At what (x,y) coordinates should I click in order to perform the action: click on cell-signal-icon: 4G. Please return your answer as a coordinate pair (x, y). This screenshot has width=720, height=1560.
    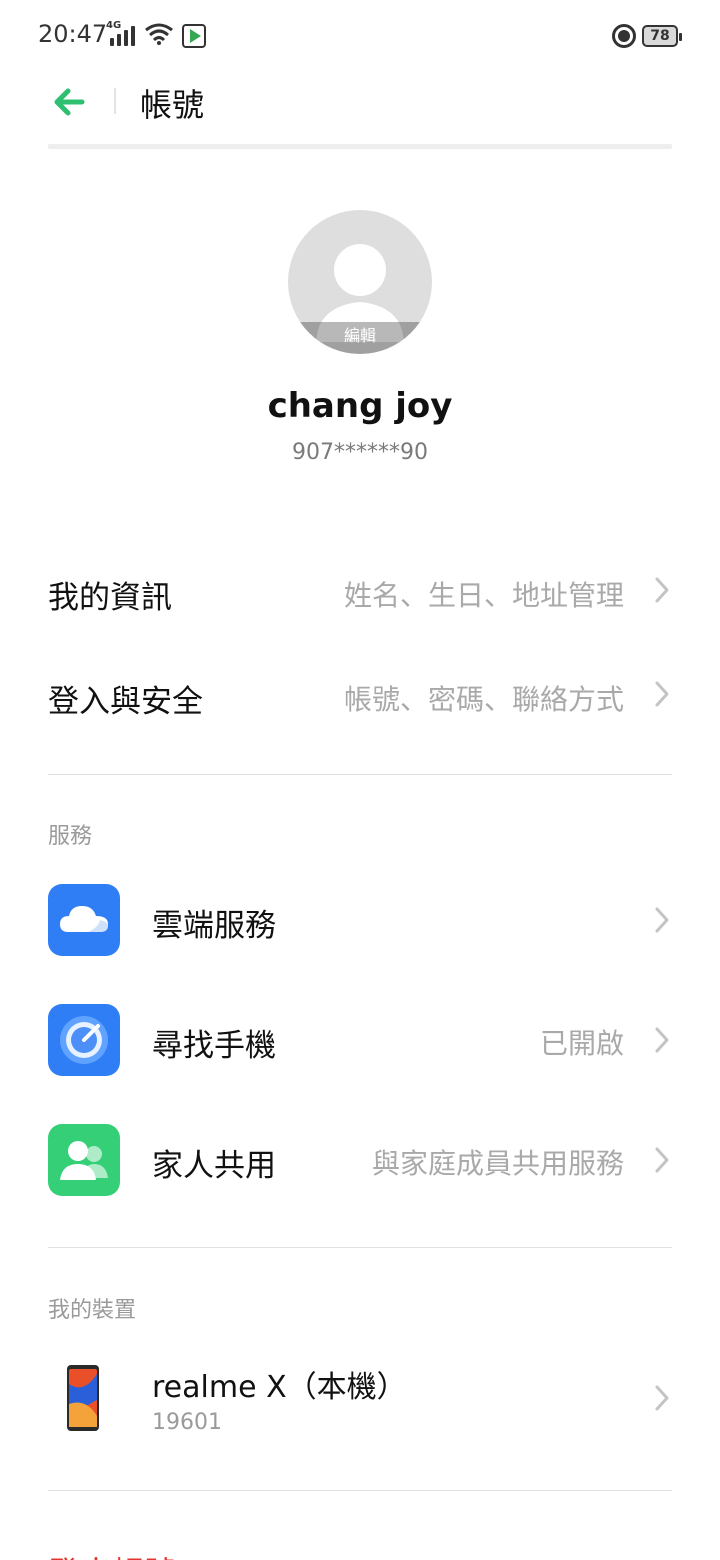
    Looking at the image, I should click on (120, 33).